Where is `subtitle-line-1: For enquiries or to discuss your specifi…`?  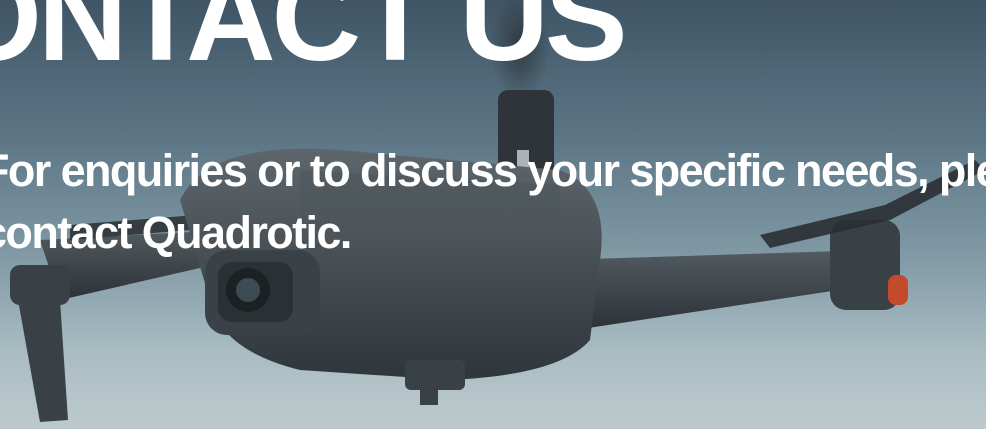 subtitle-line-1: For enquiries or to discuss your specifi… is located at coordinates (493, 170).